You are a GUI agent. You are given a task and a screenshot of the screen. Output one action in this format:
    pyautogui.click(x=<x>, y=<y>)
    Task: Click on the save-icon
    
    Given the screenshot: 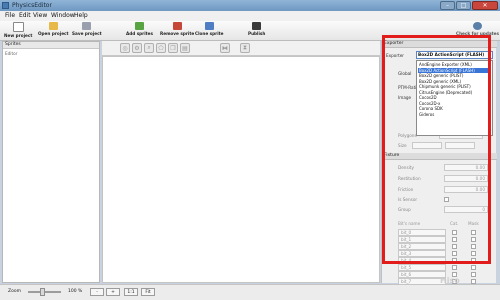 What is the action you would take?
    pyautogui.click(x=87, y=26)
    